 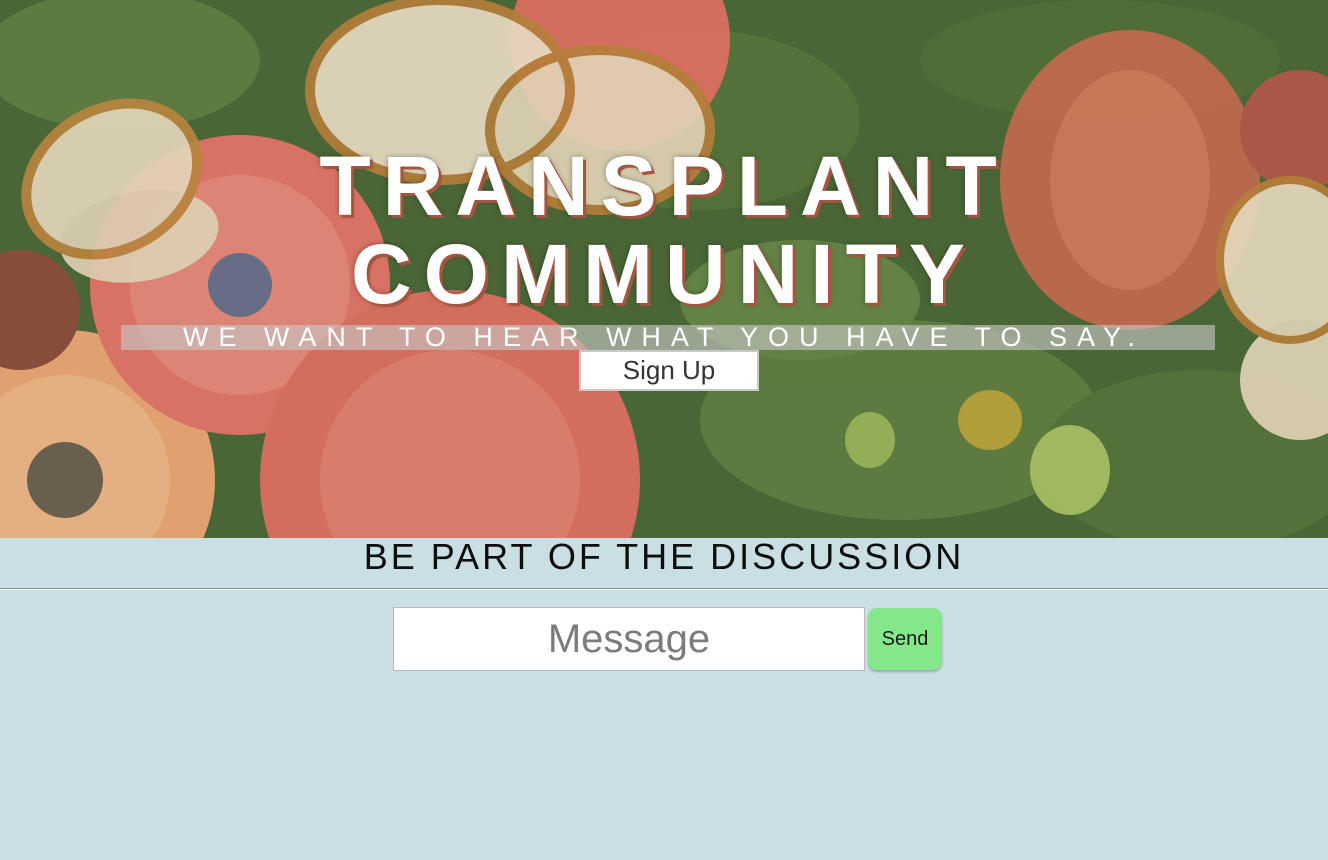 I want to click on hero-title-line-1: TRANSPLANT, so click(x=664, y=186).